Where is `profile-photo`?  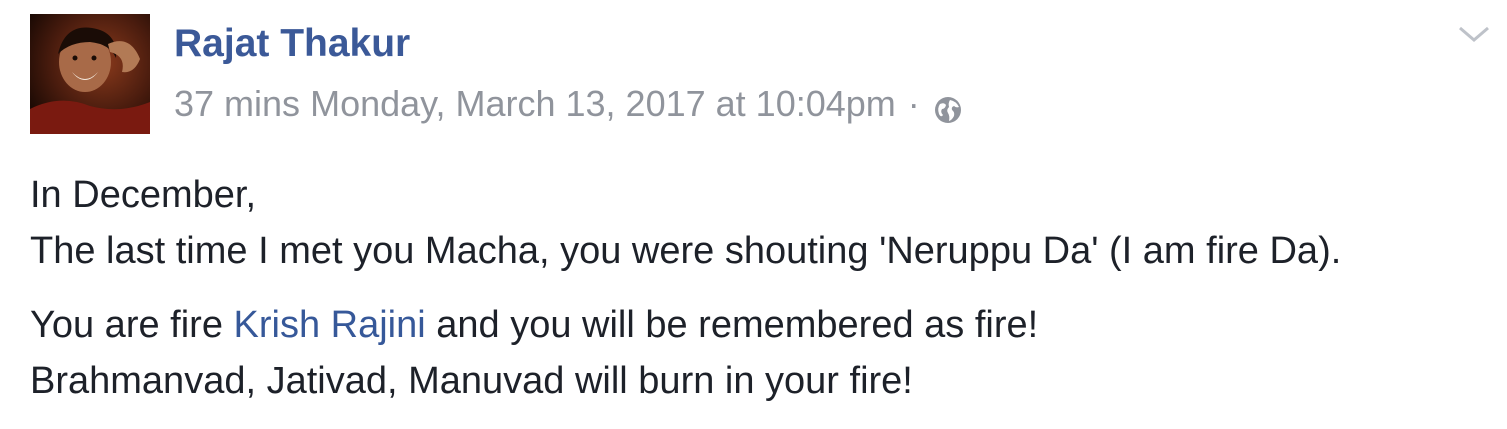 profile-photo is located at coordinates (90, 74).